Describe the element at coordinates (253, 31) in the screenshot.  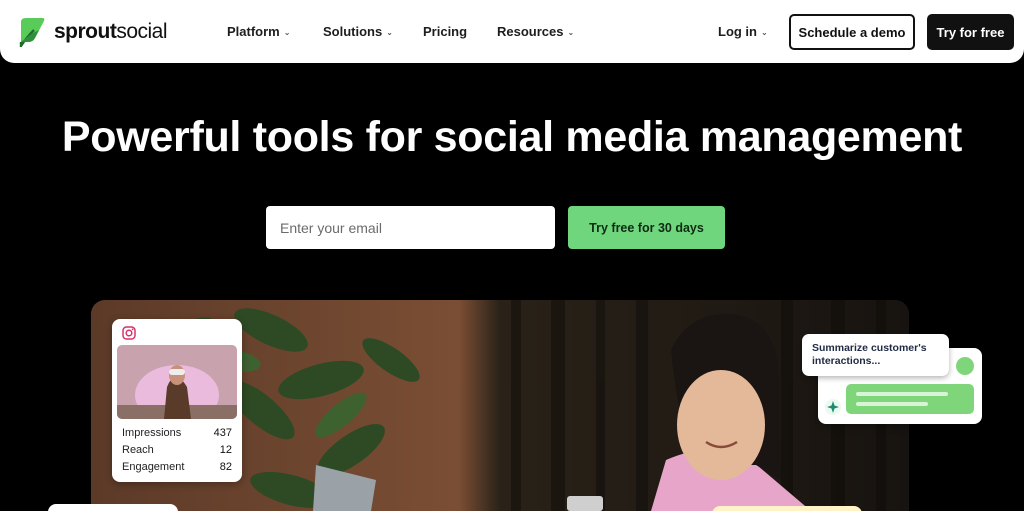
I see `nav-platform-label: Platform` at that location.